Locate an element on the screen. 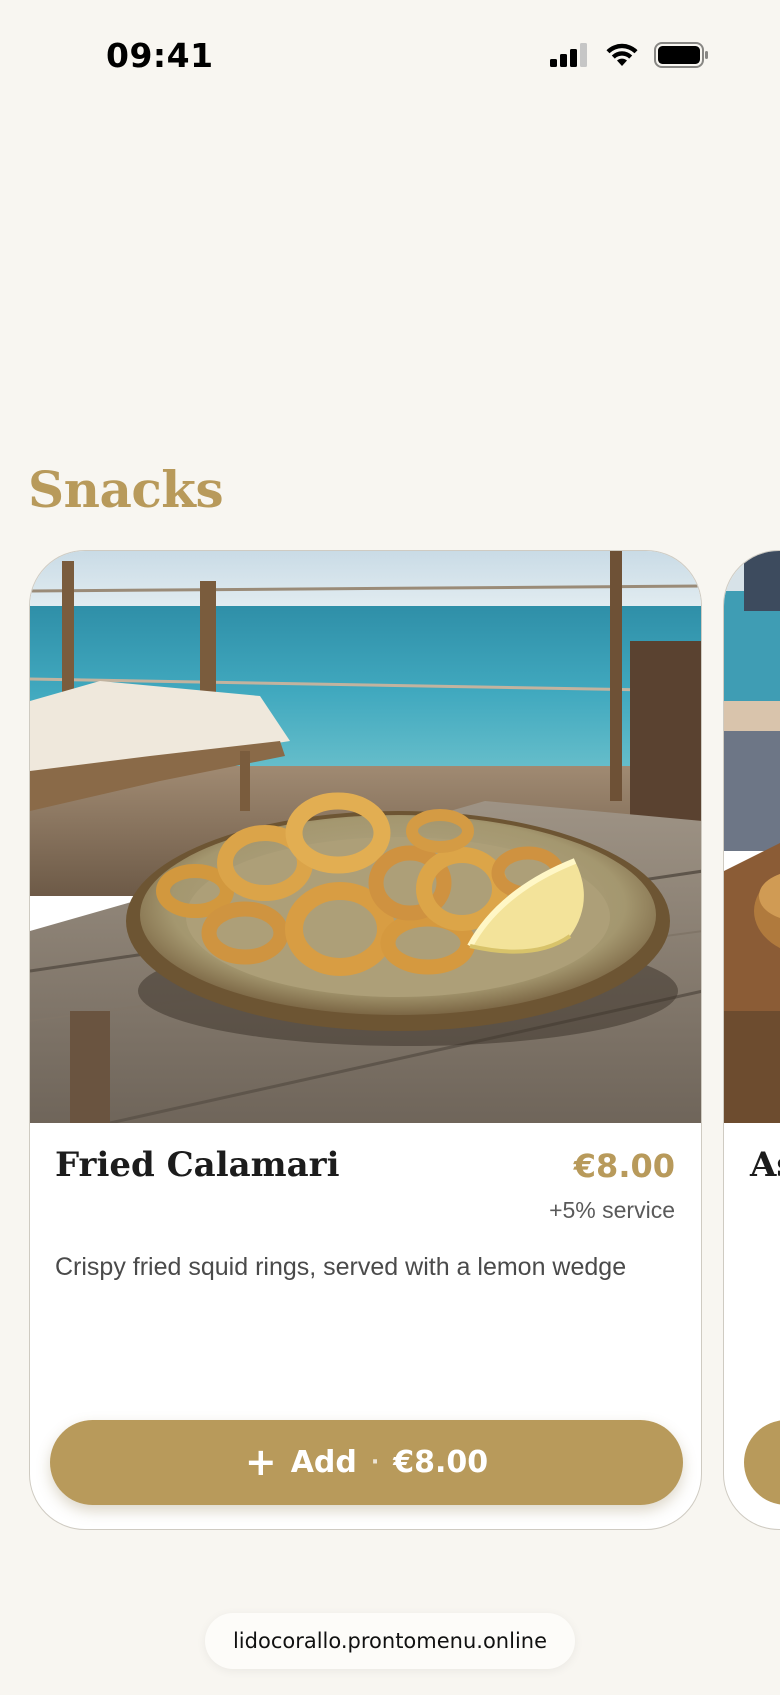 Image resolution: width=780 pixels, height=1695 pixels. status-bar: 09:41 is located at coordinates (390, 56).